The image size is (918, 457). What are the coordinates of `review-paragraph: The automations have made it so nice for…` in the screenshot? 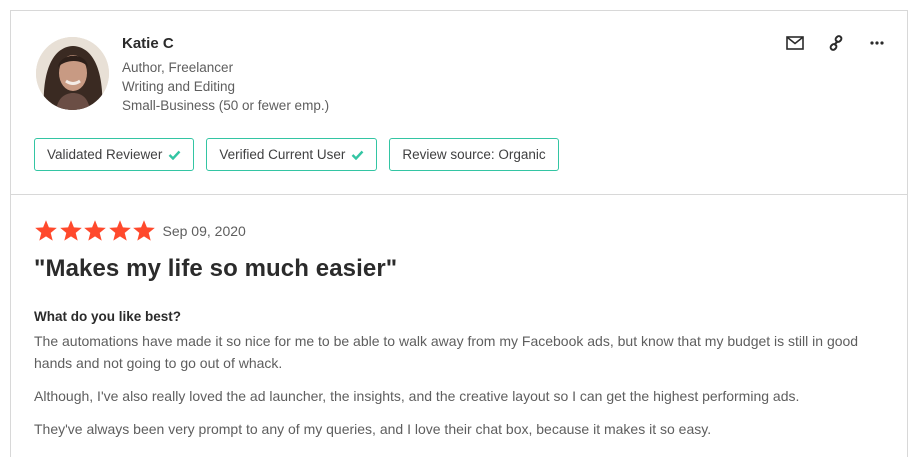 It's located at (446, 352).